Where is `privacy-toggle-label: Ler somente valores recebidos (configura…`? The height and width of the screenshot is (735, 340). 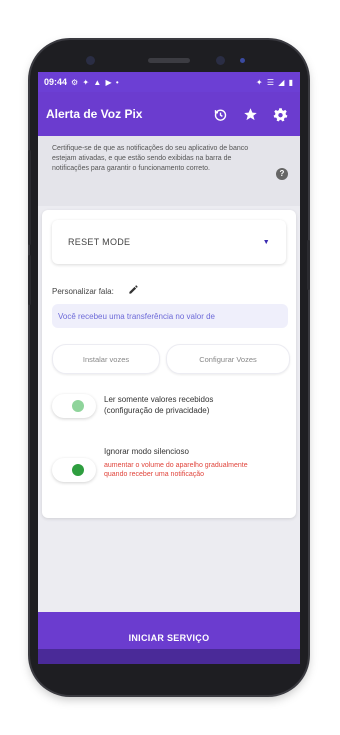
privacy-toggle-label: Ler somente valores recebidos (configura… is located at coordinates (159, 405).